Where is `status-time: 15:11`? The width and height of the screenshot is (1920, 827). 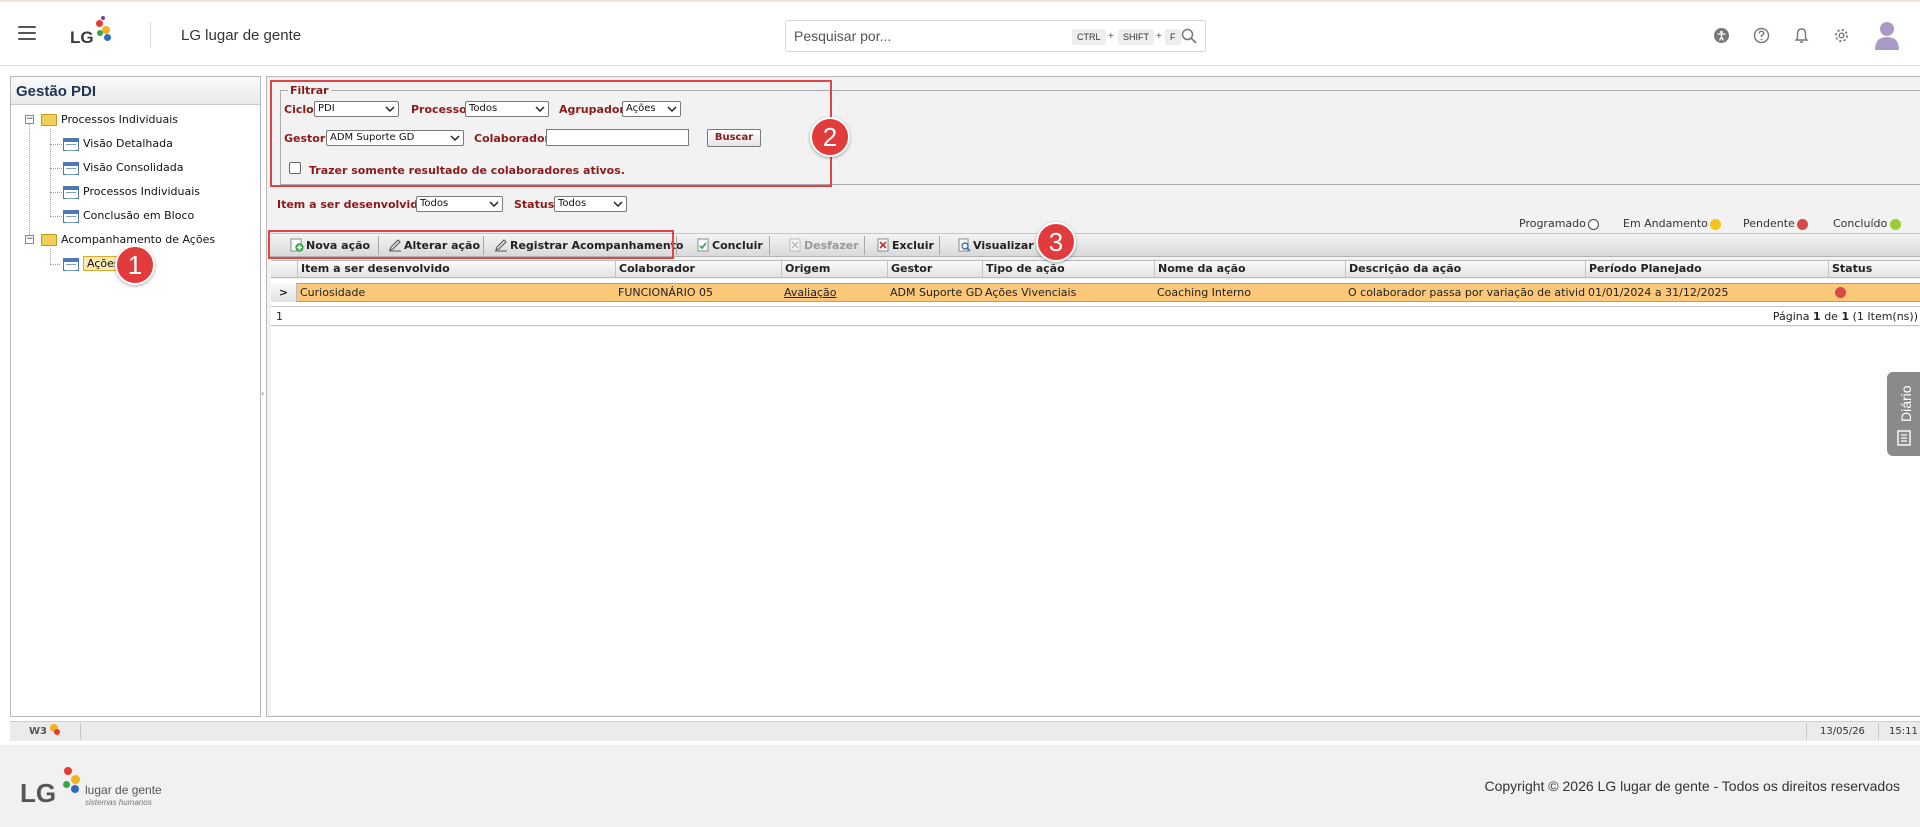 status-time: 15:11 is located at coordinates (1903, 731).